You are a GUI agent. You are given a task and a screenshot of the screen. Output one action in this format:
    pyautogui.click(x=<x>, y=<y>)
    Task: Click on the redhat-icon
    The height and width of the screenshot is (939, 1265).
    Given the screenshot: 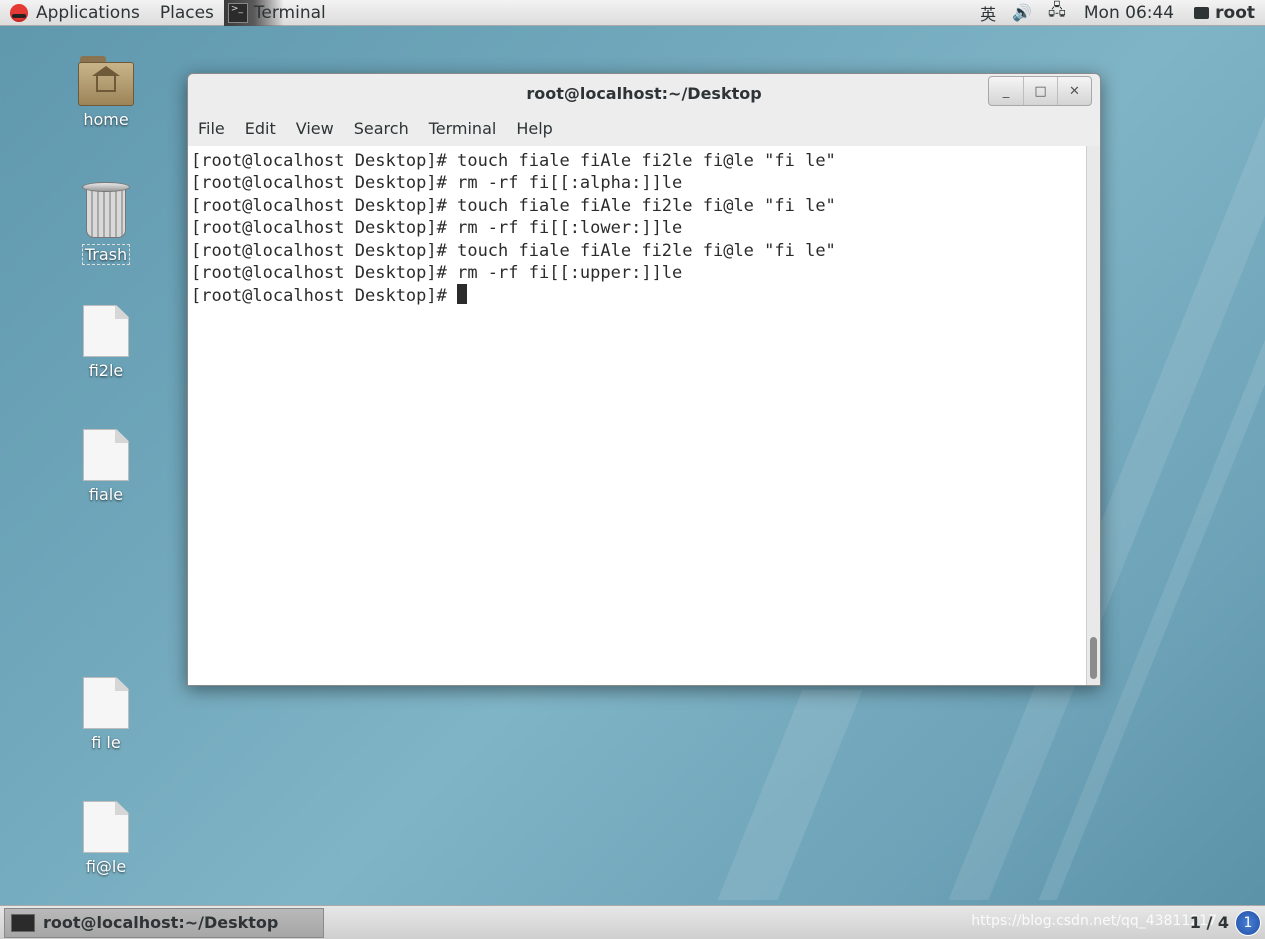 What is the action you would take?
    pyautogui.click(x=19, y=12)
    